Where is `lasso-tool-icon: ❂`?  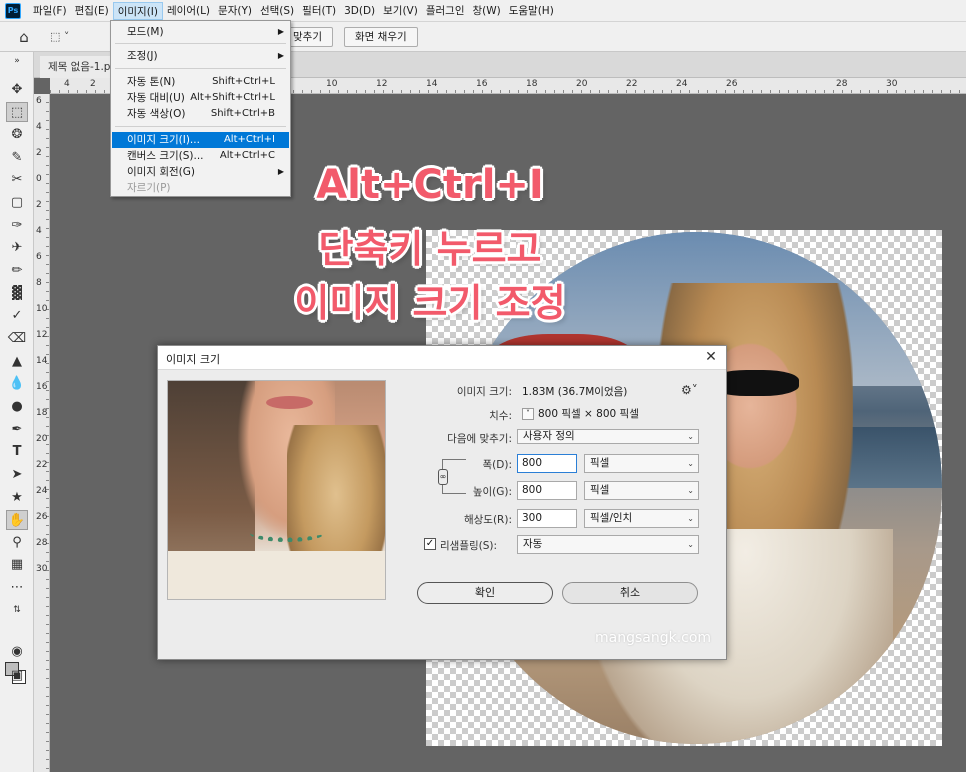 lasso-tool-icon: ❂ is located at coordinates (17, 135).